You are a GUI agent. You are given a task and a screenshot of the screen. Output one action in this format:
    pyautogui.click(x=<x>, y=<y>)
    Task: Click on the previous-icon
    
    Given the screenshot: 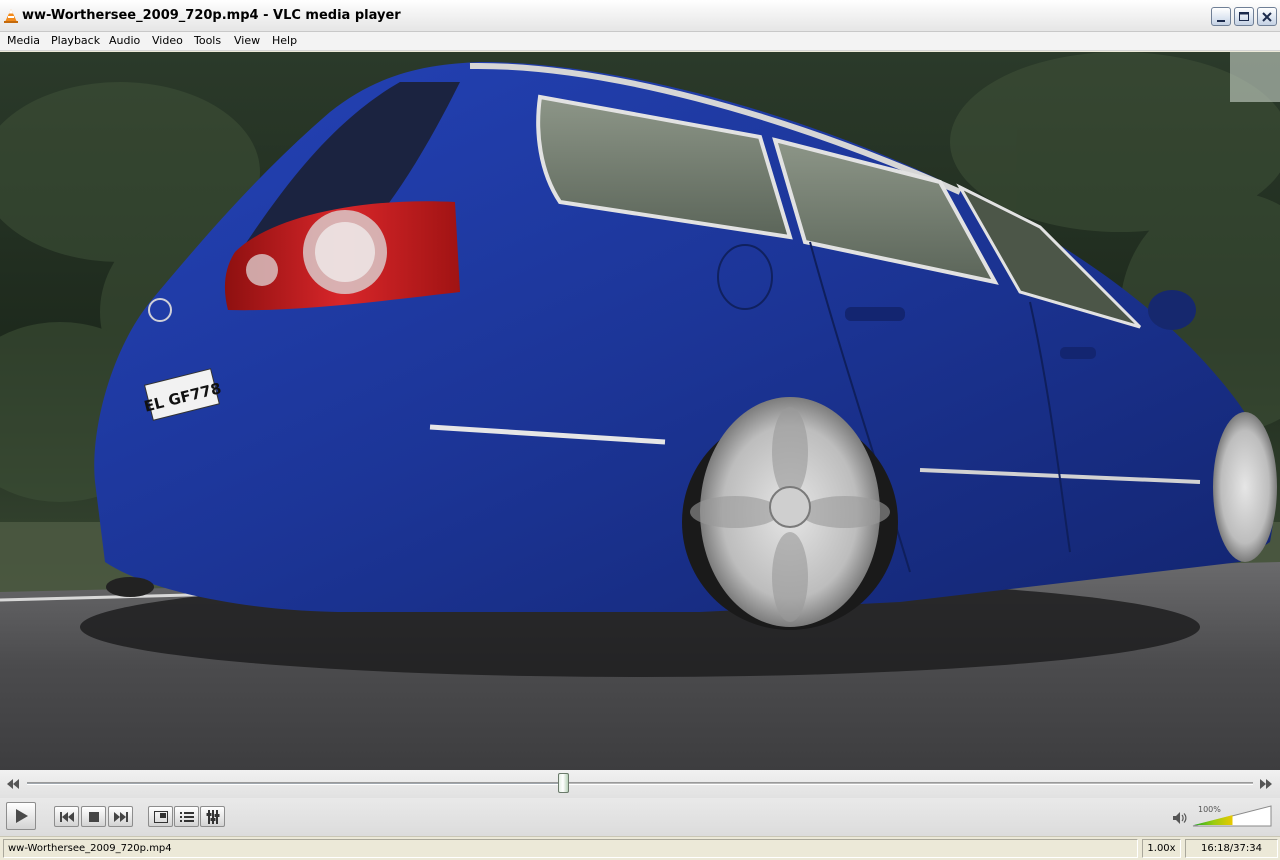 What is the action you would take?
    pyautogui.click(x=66, y=816)
    